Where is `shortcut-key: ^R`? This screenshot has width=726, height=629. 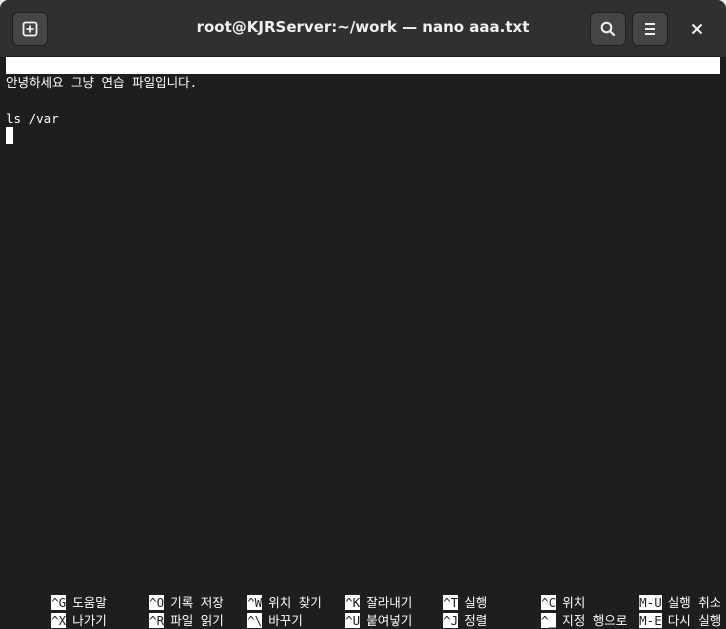 shortcut-key: ^R is located at coordinates (157, 620).